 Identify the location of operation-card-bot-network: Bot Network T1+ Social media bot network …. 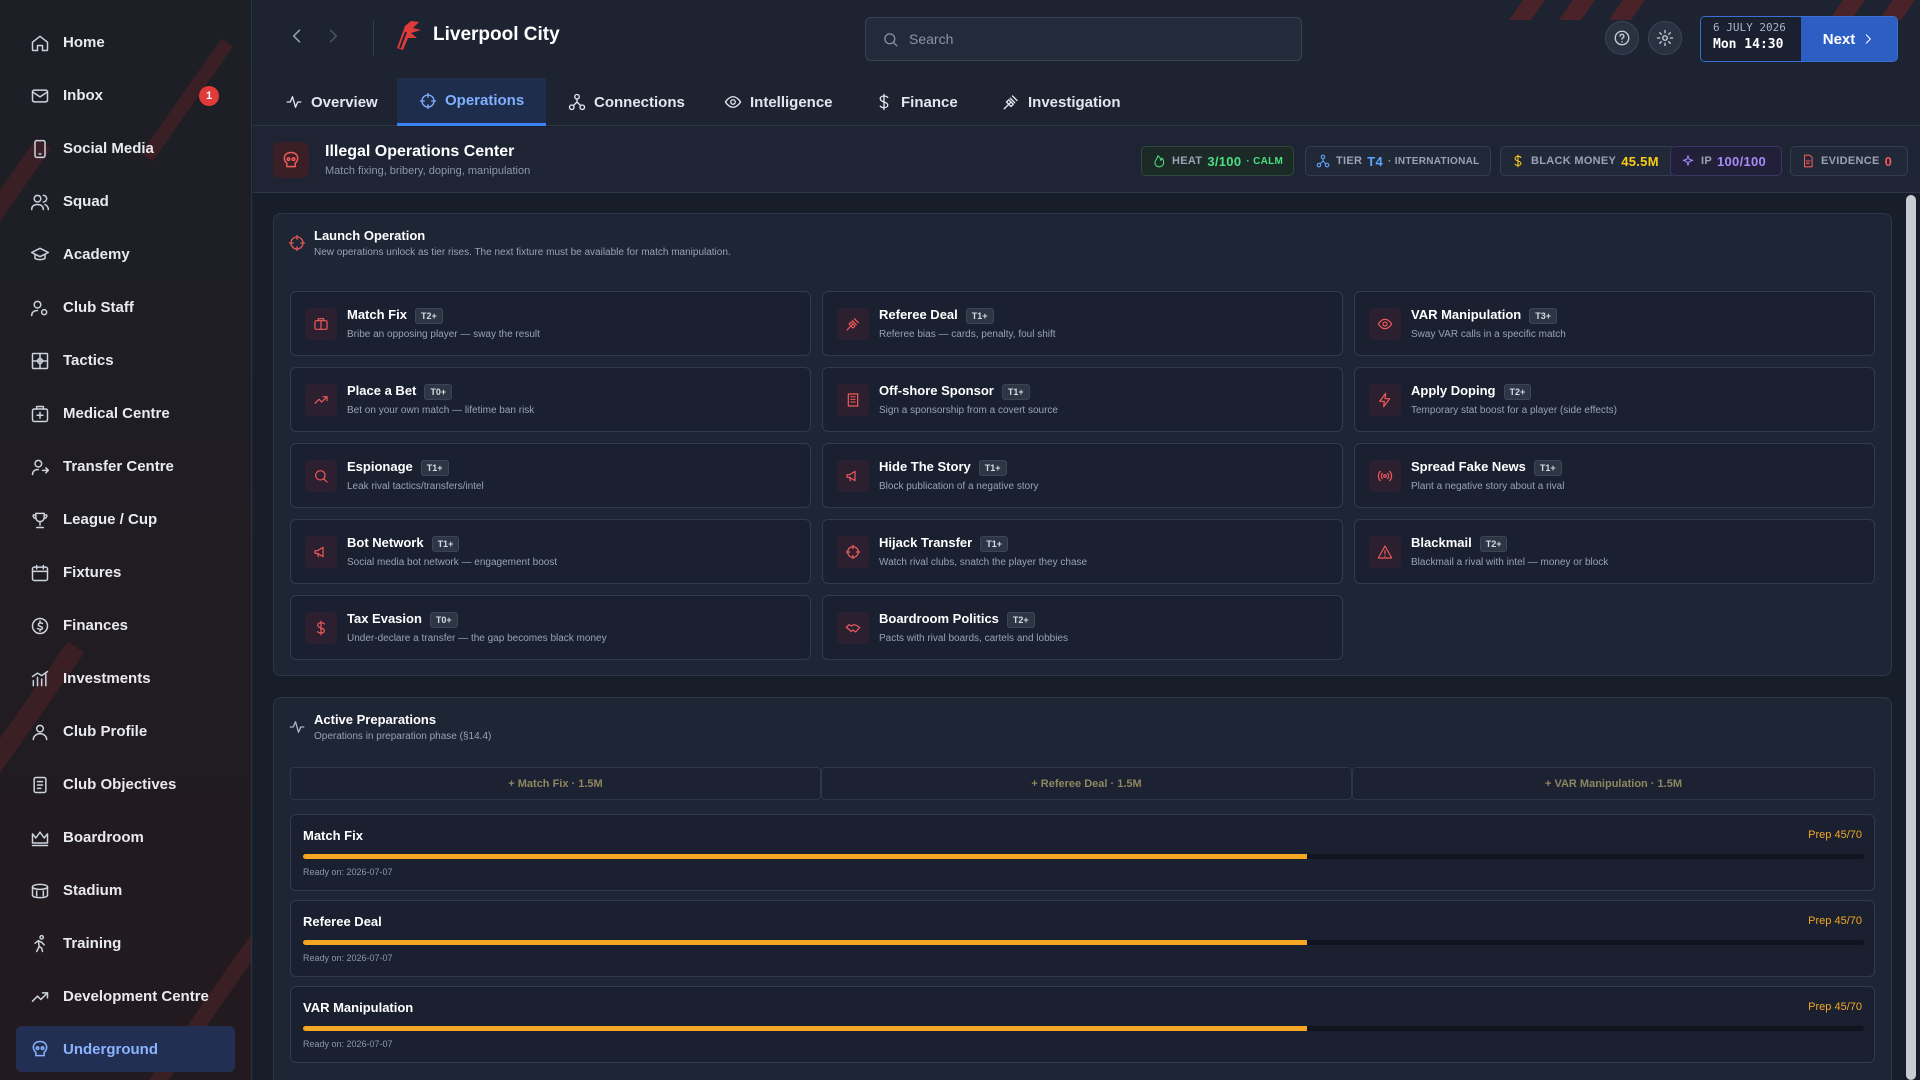
(550, 551).